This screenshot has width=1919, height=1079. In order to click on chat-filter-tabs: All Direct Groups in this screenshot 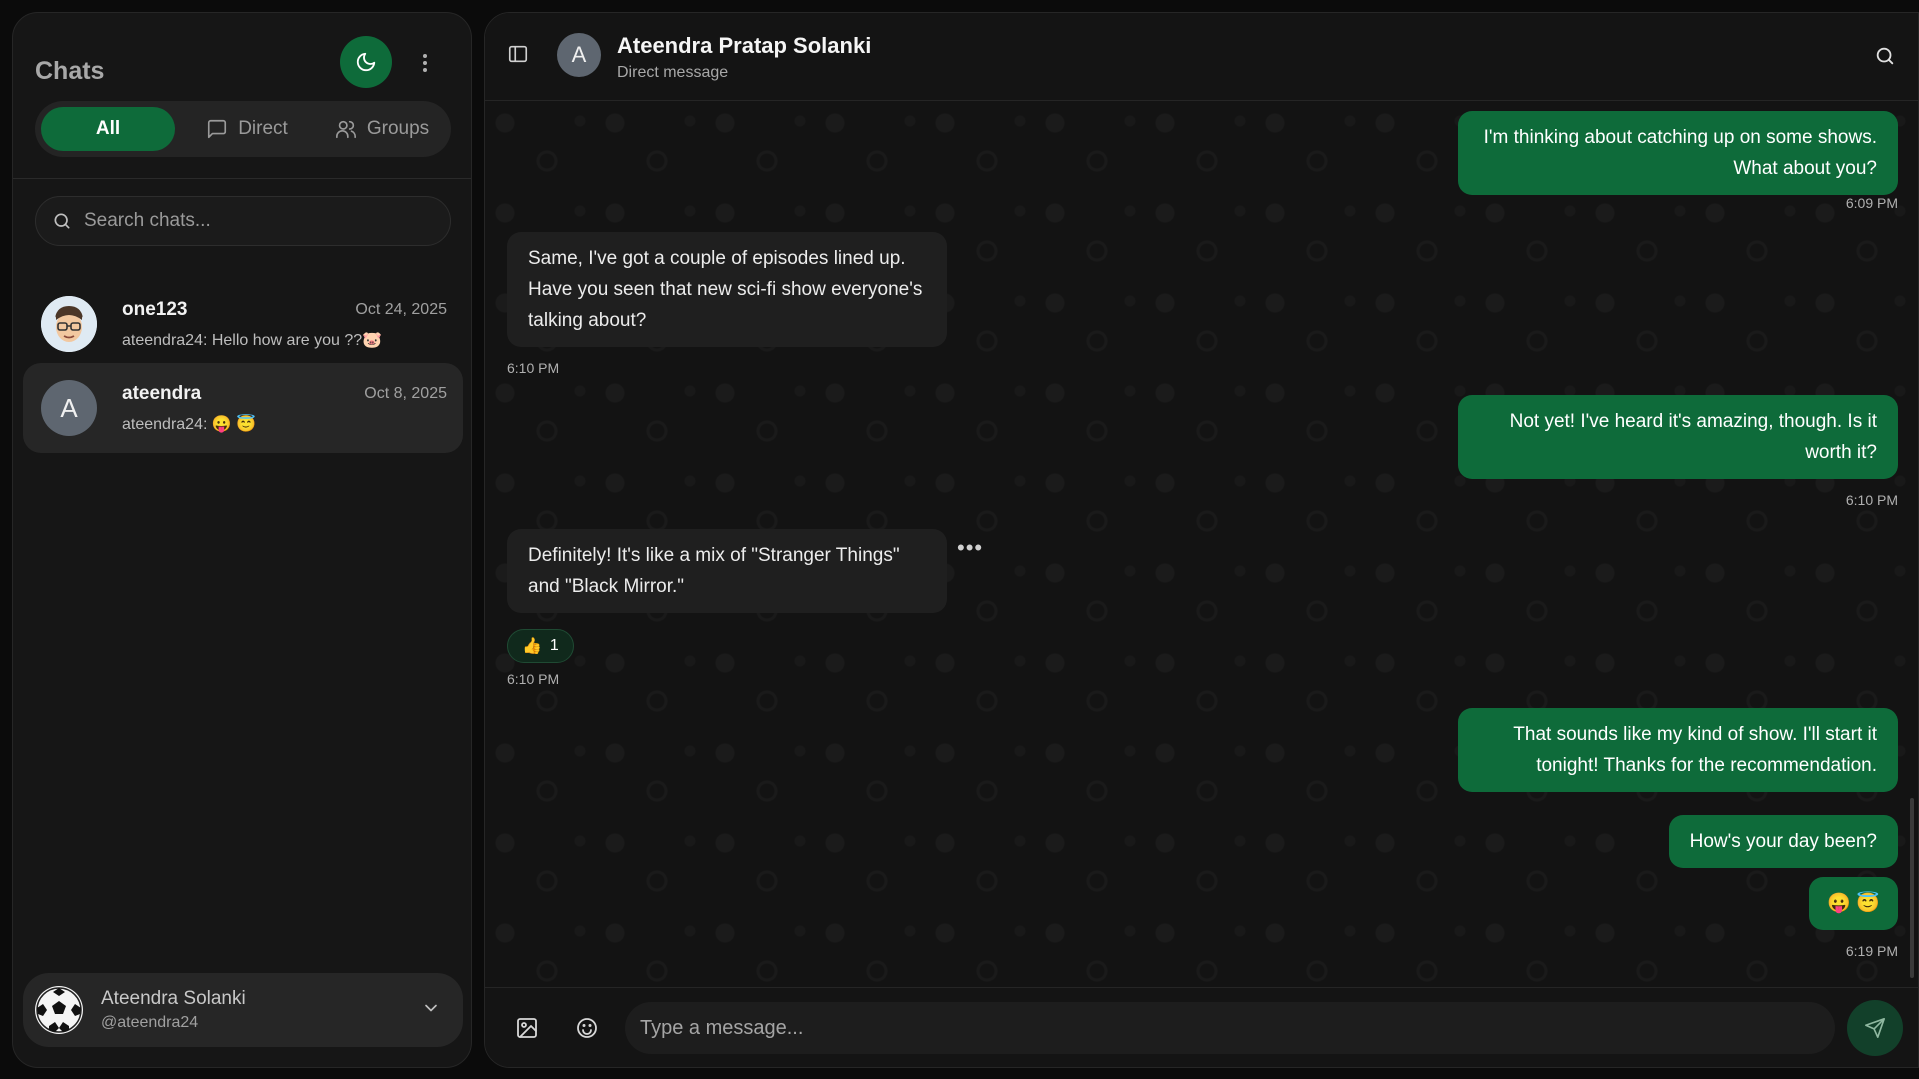, I will do `click(243, 129)`.